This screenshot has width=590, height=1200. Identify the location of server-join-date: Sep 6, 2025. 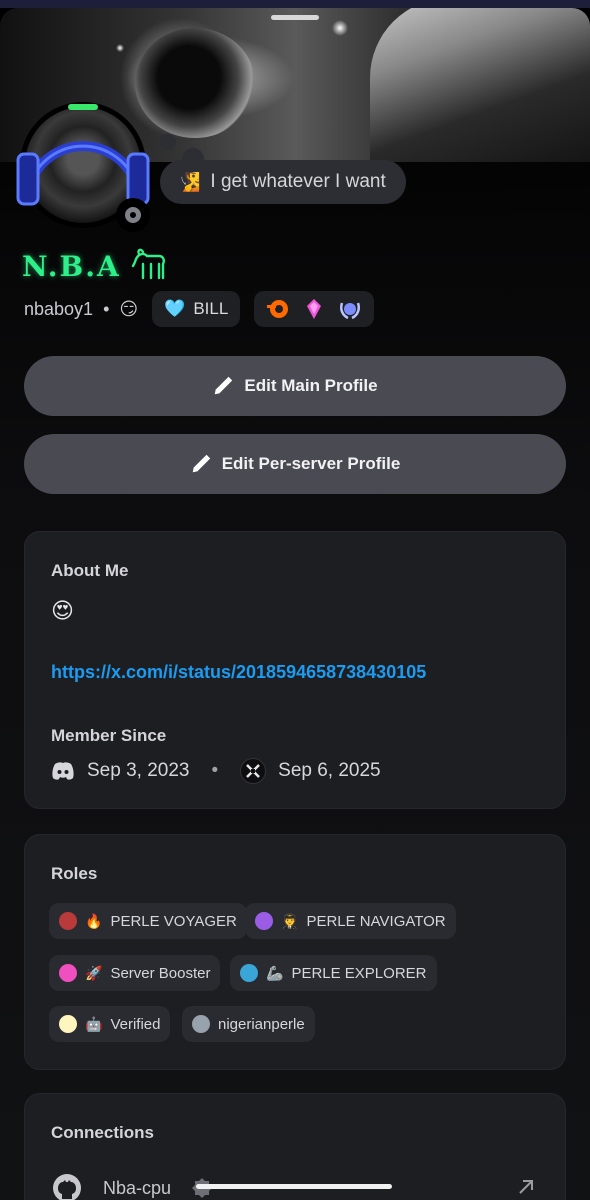
(329, 770).